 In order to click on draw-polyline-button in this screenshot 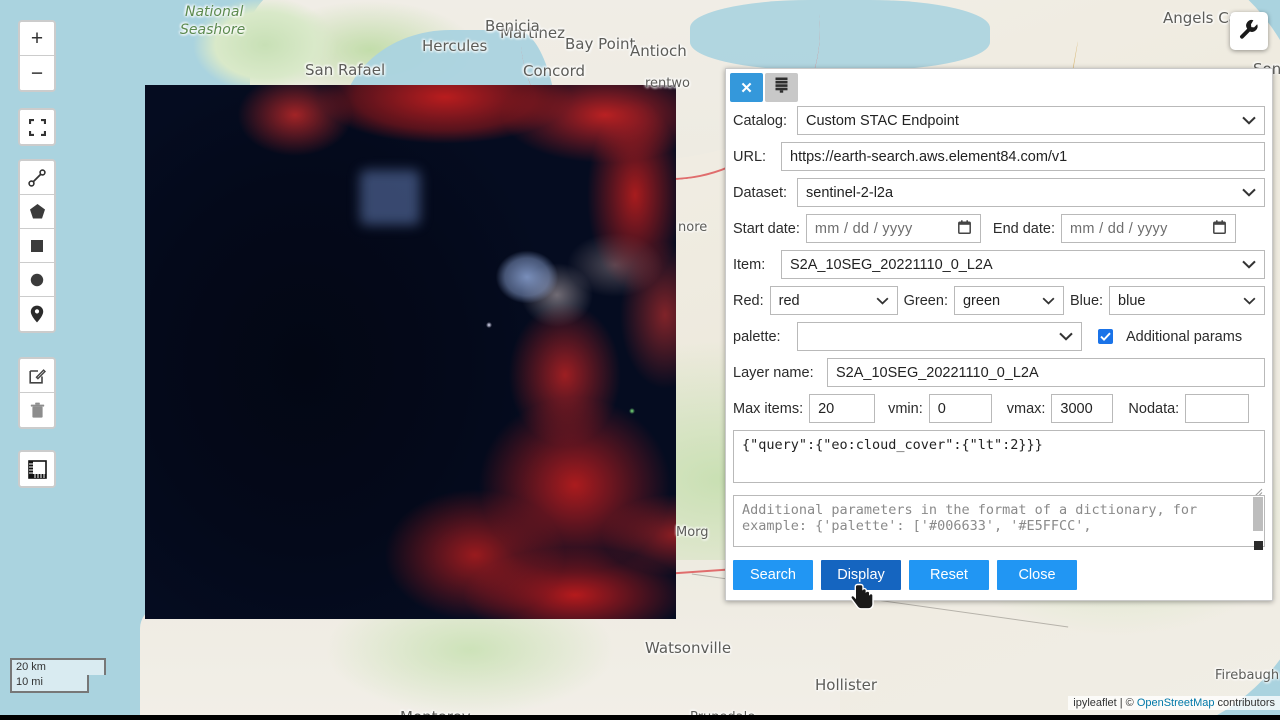, I will do `click(37, 178)`.